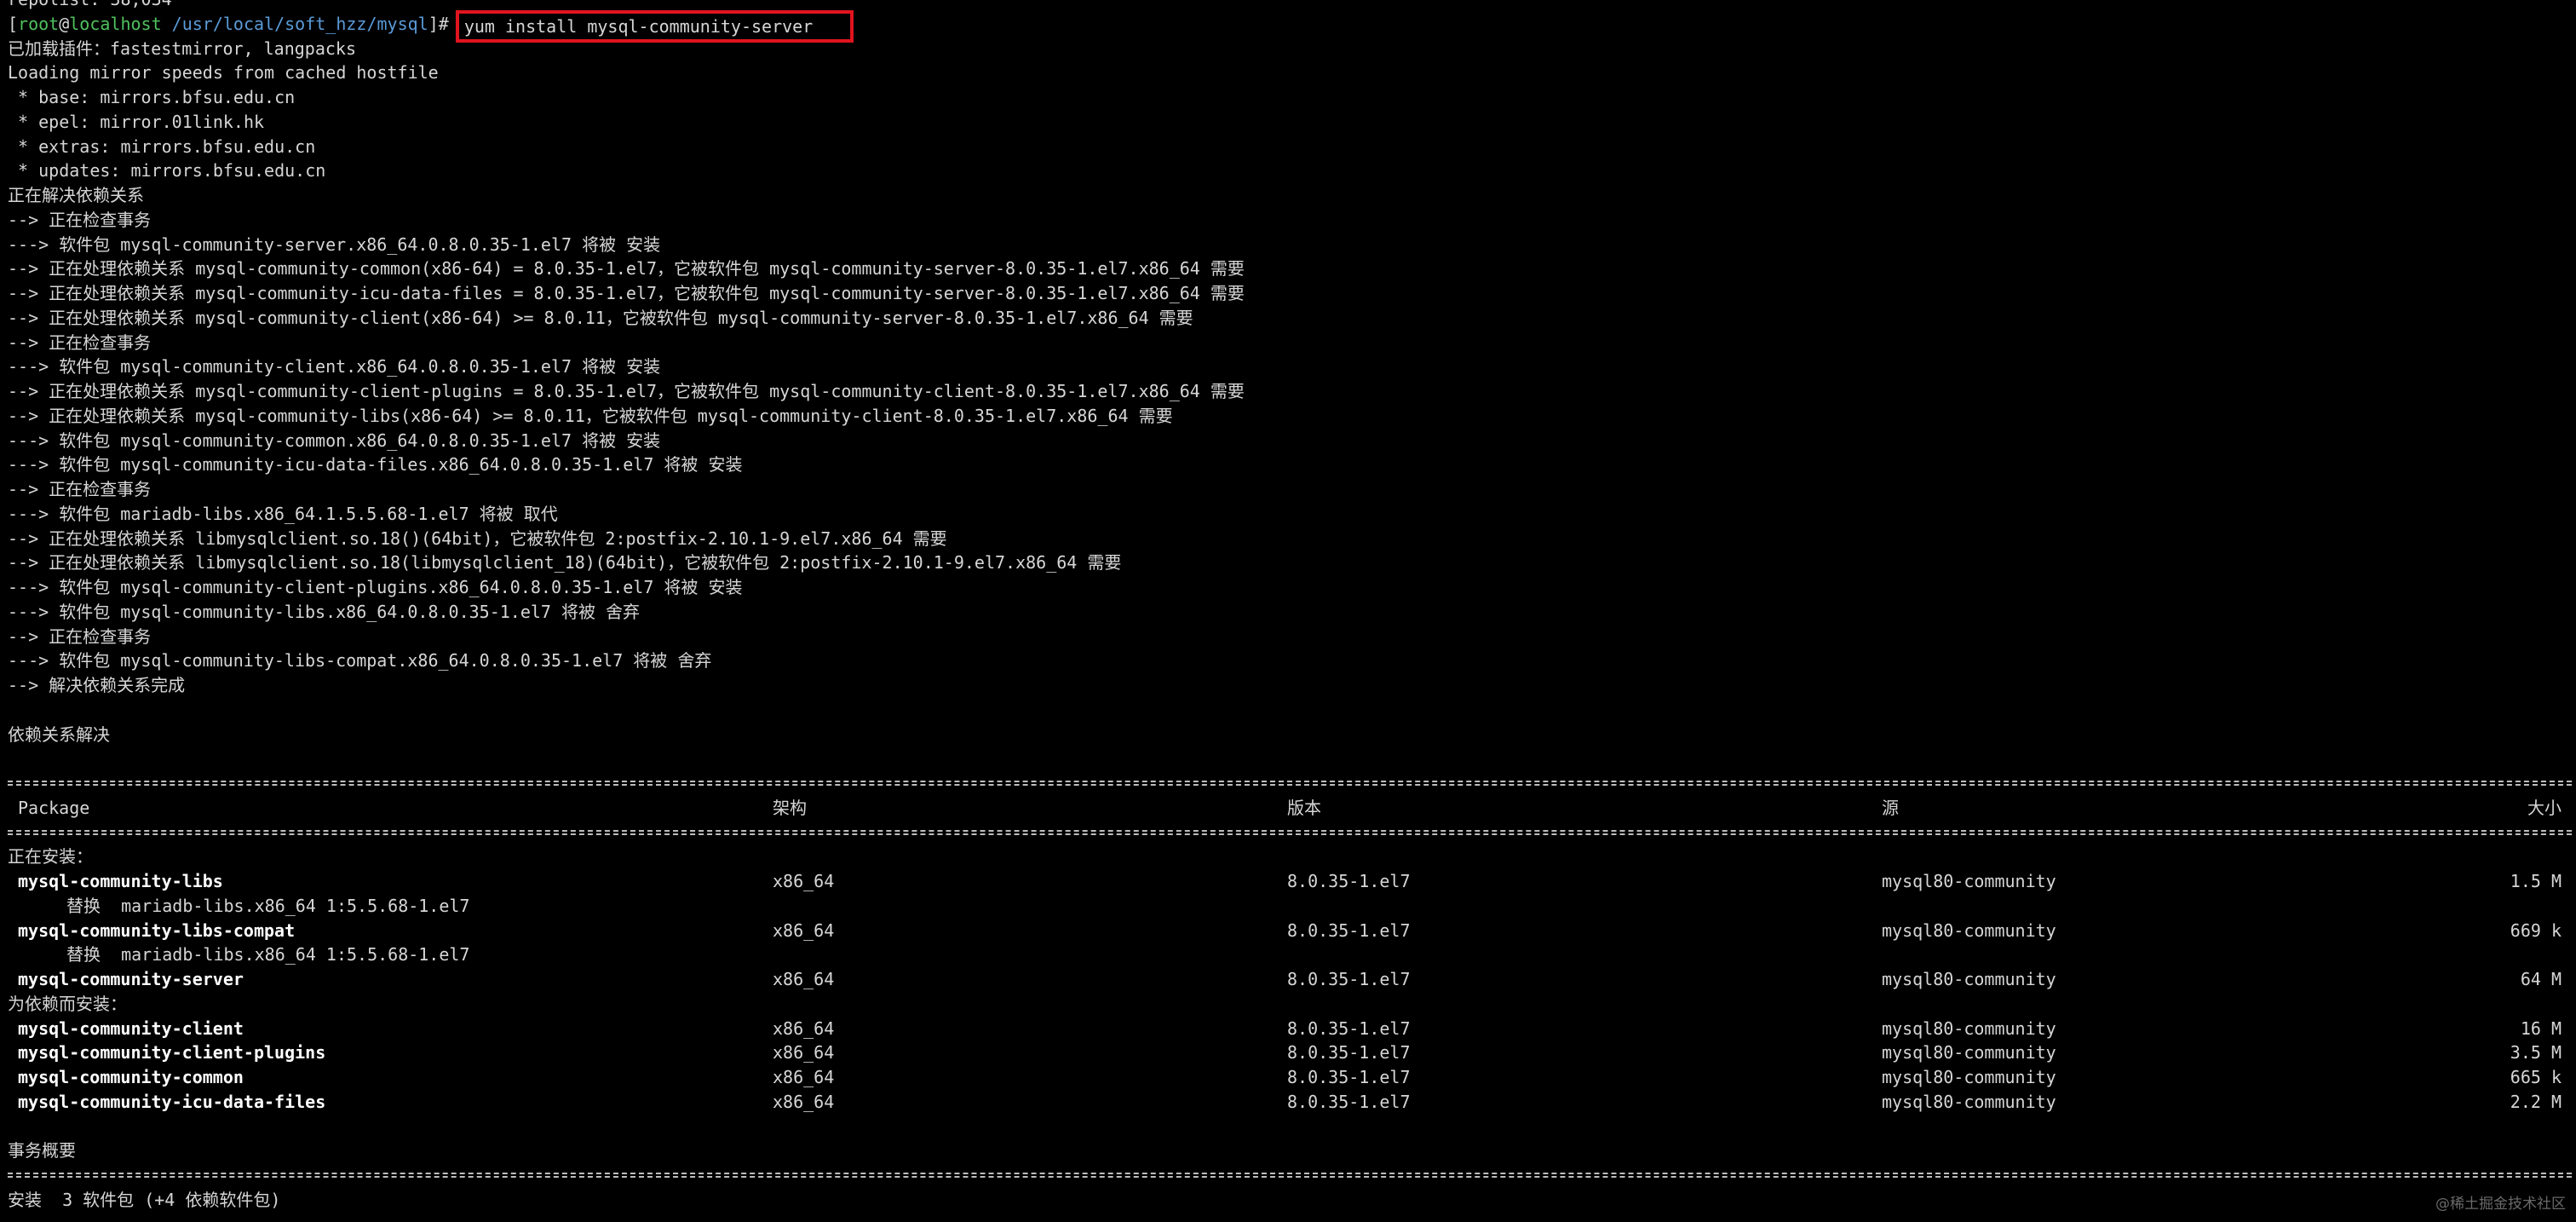 The image size is (2576, 1222). Describe the element at coordinates (172, 1052) in the screenshot. I see `package-name: mysql-community-client-plugins` at that location.